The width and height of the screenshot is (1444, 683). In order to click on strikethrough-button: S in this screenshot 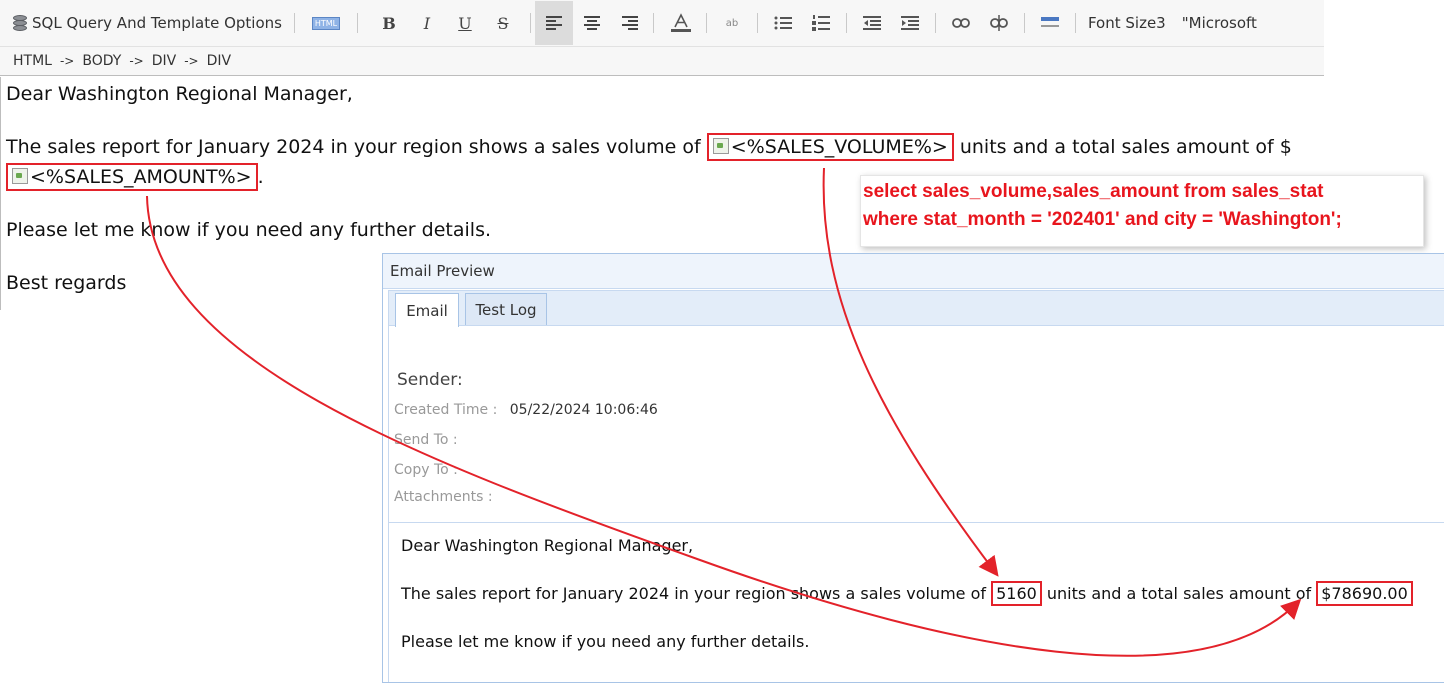, I will do `click(503, 23)`.